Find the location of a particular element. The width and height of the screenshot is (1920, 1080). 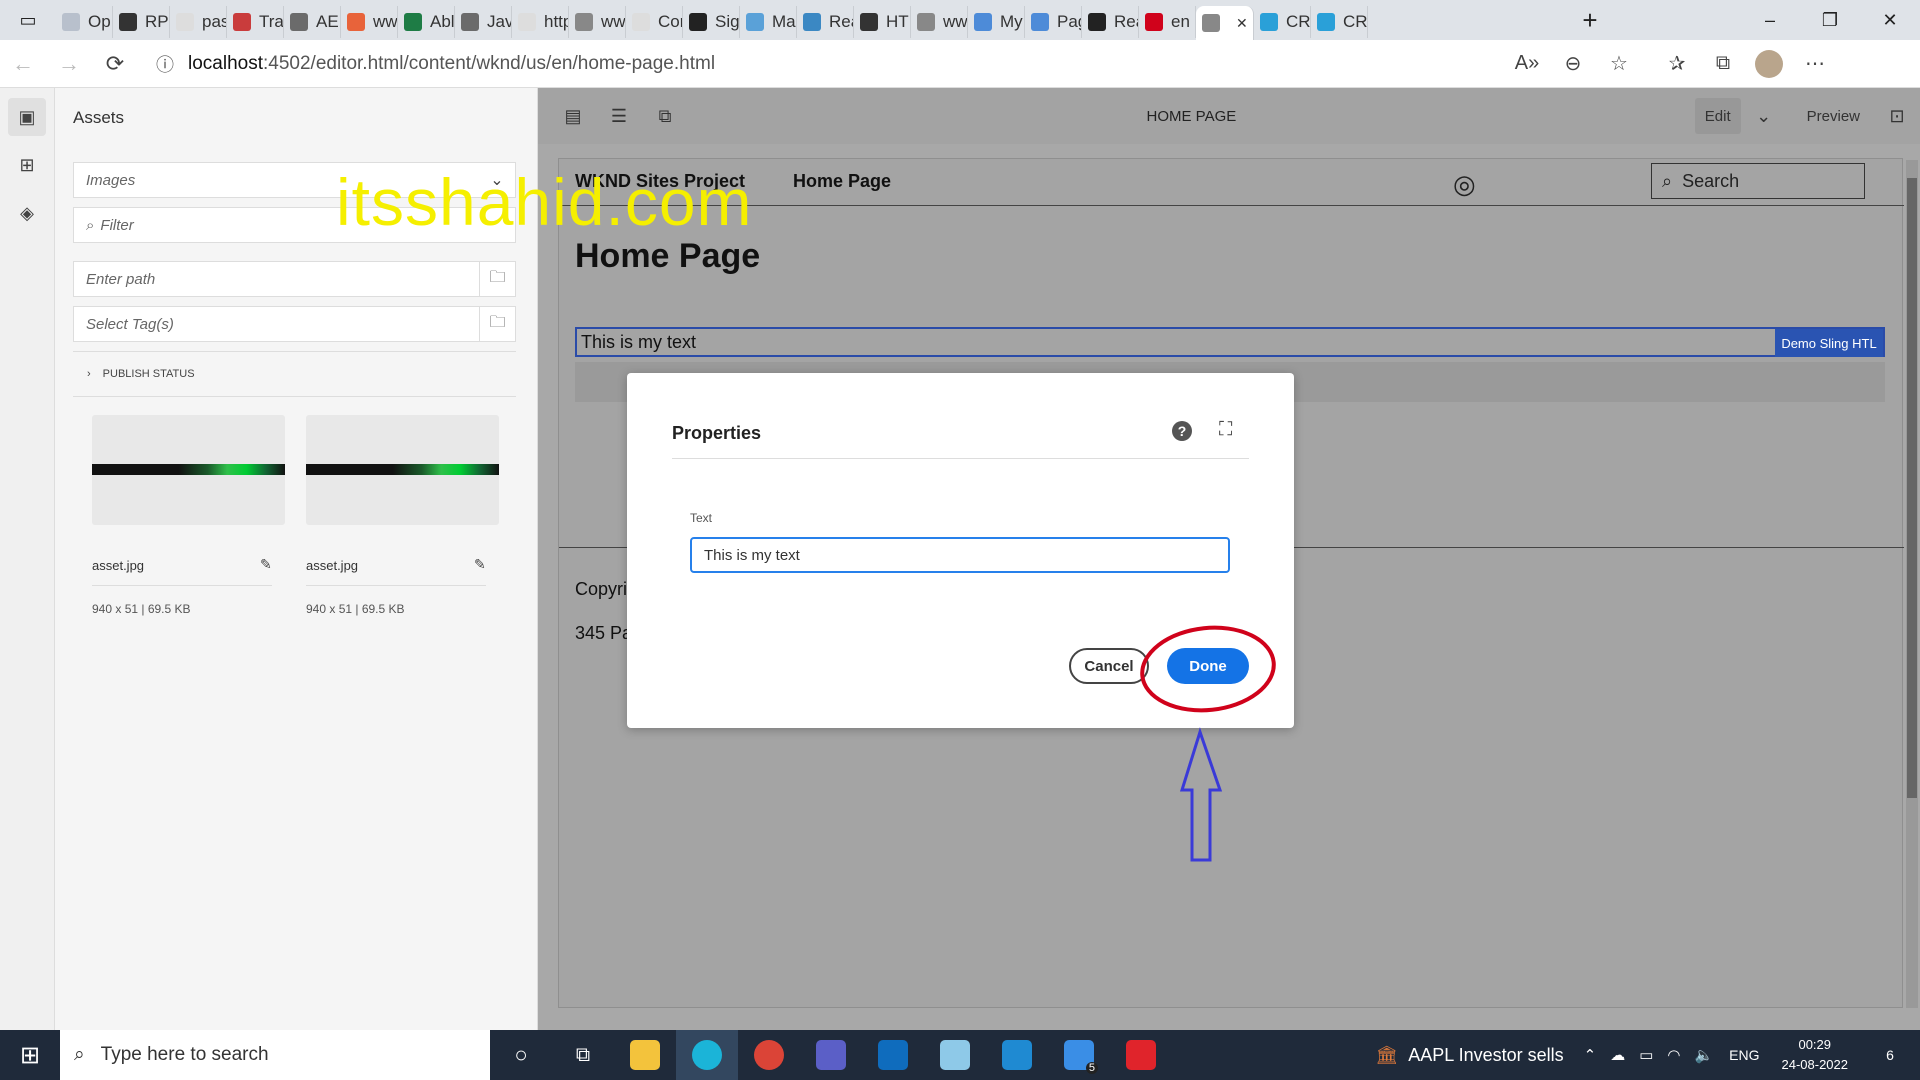

fullscreen-icon: ⛶ is located at coordinates (1225, 430).